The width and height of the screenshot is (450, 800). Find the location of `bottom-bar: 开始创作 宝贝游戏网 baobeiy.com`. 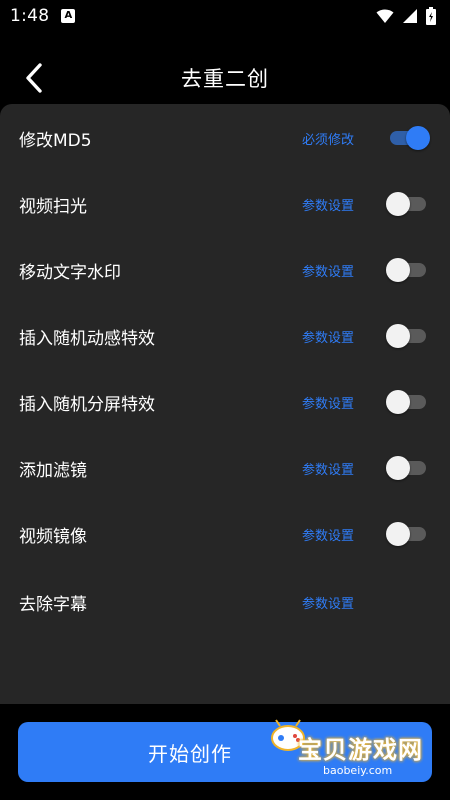

bottom-bar: 开始创作 宝贝游戏网 baobeiy.com is located at coordinates (225, 752).